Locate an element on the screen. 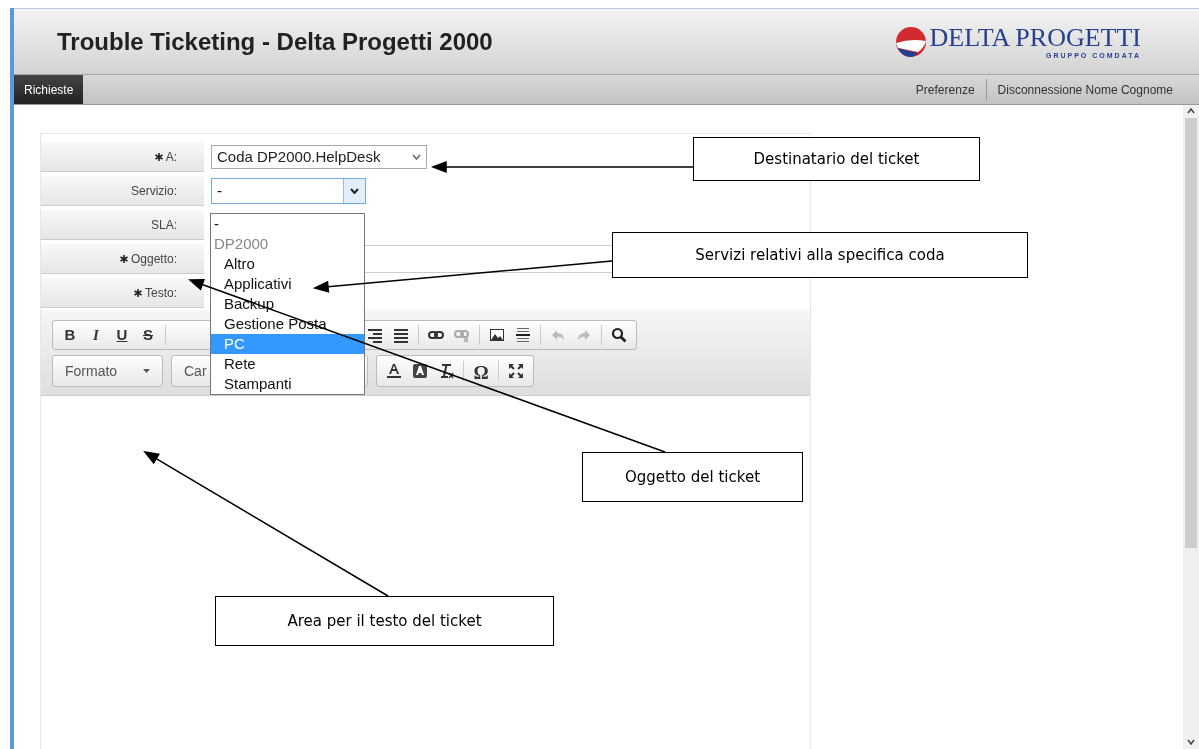 This screenshot has height=749, width=1199. redo-icon is located at coordinates (584, 335).